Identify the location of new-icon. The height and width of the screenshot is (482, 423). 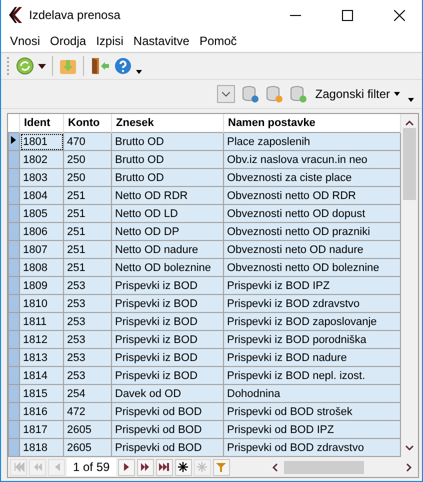
(183, 467).